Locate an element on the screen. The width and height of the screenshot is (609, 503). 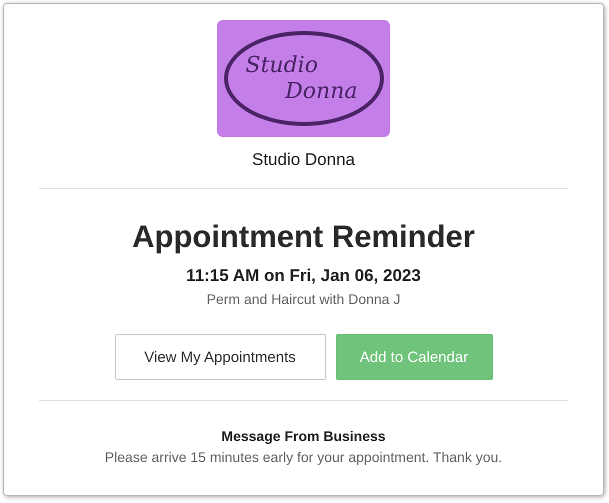
logo-text: Donna is located at coordinates (321, 91).